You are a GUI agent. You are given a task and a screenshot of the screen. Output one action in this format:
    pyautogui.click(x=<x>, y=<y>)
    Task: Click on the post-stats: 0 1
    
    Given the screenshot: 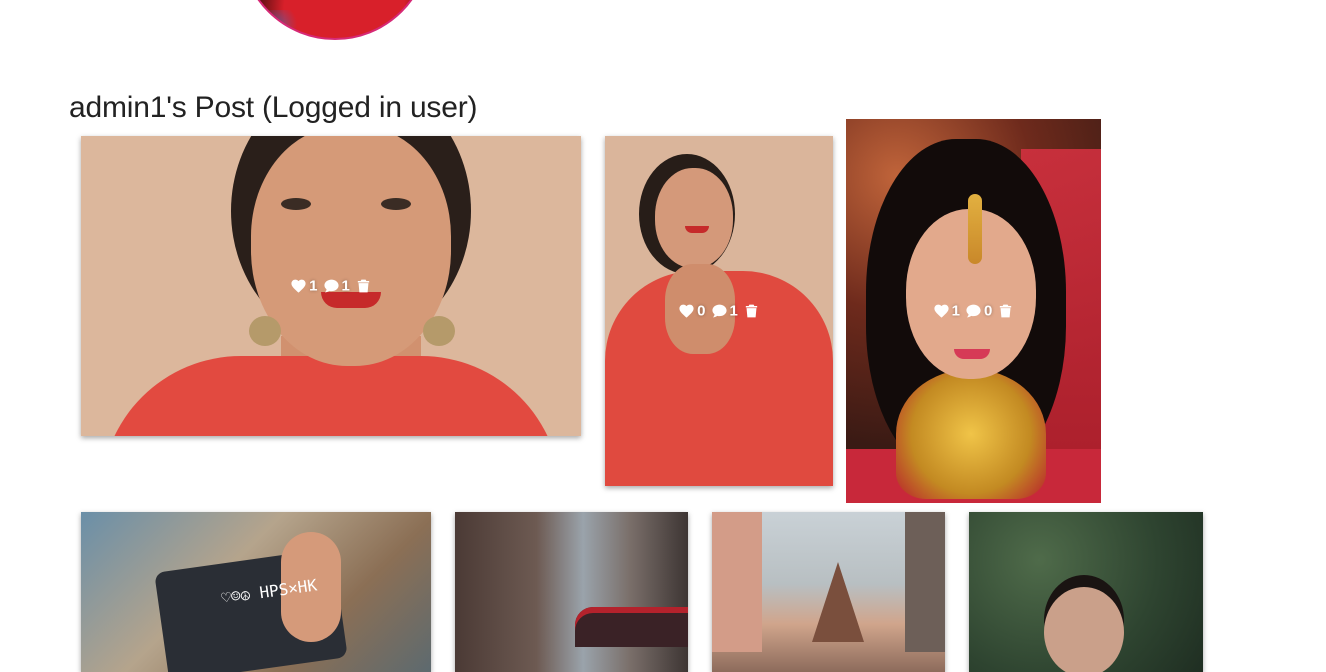 What is the action you would take?
    pyautogui.click(x=719, y=311)
    